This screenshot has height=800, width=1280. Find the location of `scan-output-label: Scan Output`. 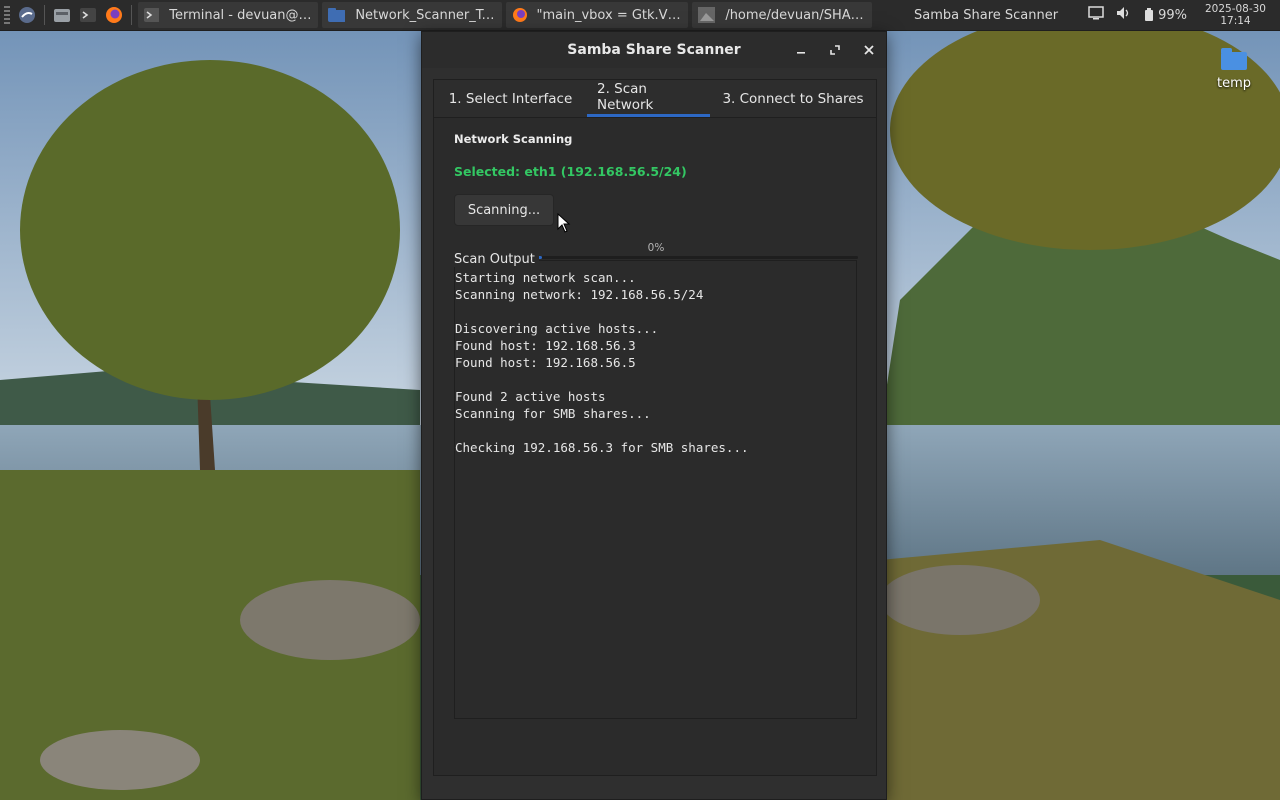

scan-output-label: Scan Output is located at coordinates (496, 259).